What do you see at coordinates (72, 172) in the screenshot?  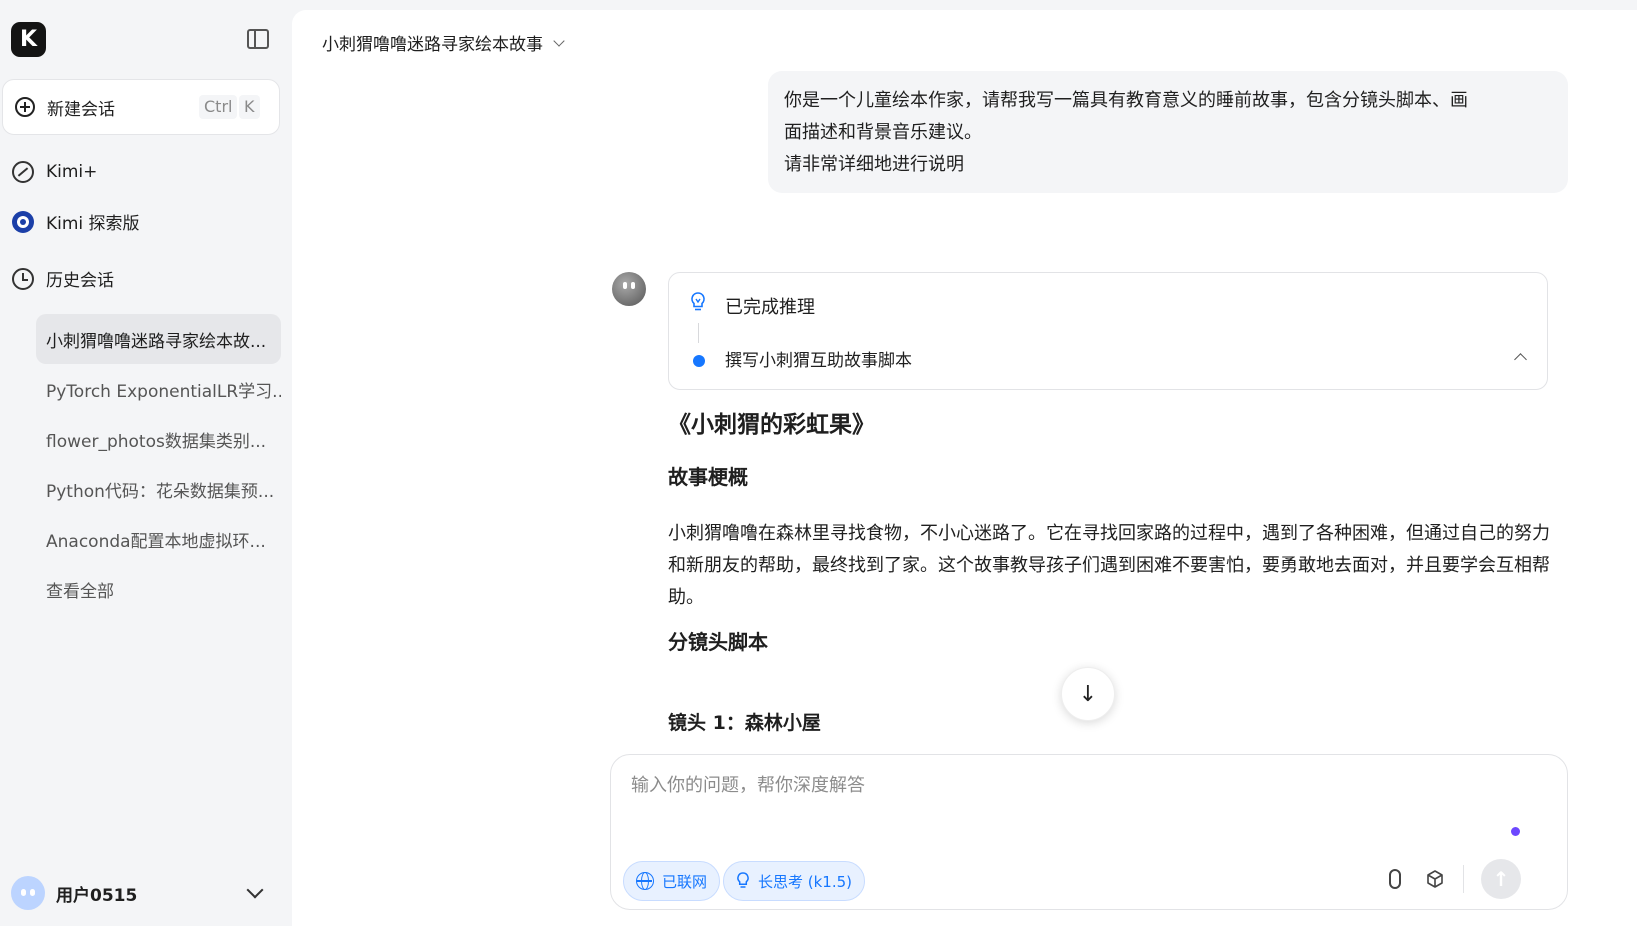 I see `sidebar-item-label: Kimi+` at bounding box center [72, 172].